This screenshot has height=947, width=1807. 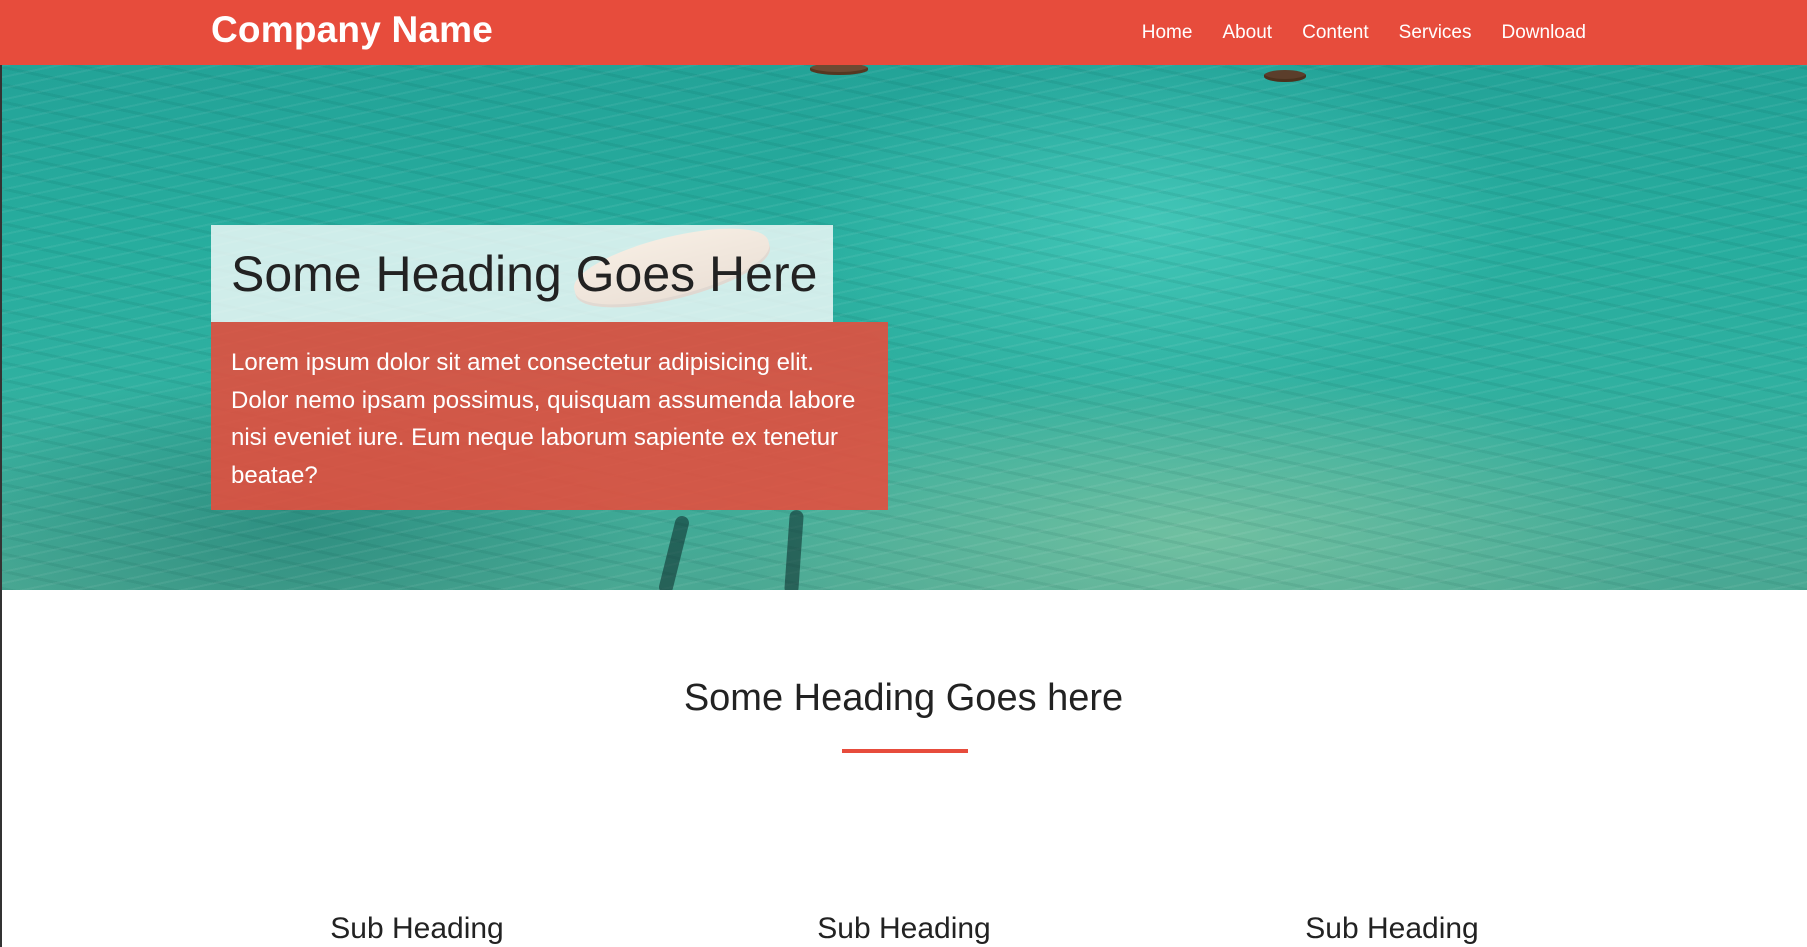 I want to click on hero-heading-box: Some Heading Goes Here, so click(x=522, y=273).